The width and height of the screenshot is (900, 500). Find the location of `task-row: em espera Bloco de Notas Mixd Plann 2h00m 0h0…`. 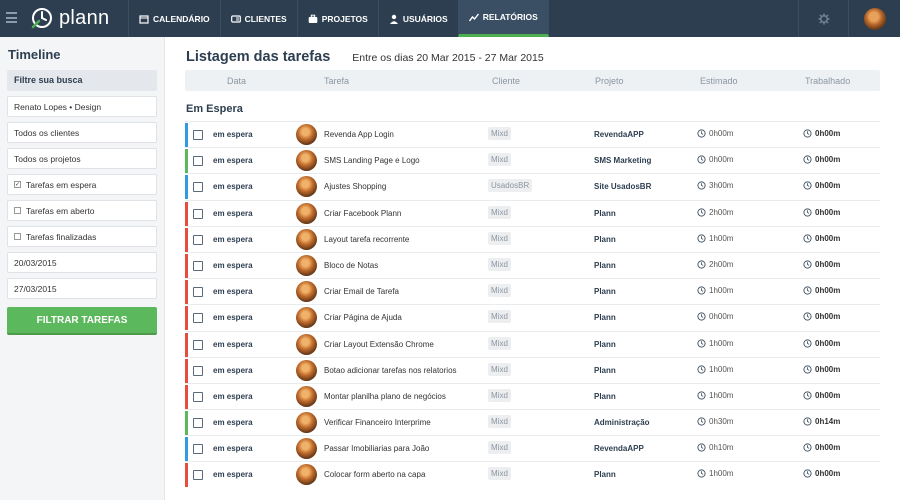

task-row: em espera Bloco de Notas Mixd Plann 2h00m 0h0… is located at coordinates (532, 264).